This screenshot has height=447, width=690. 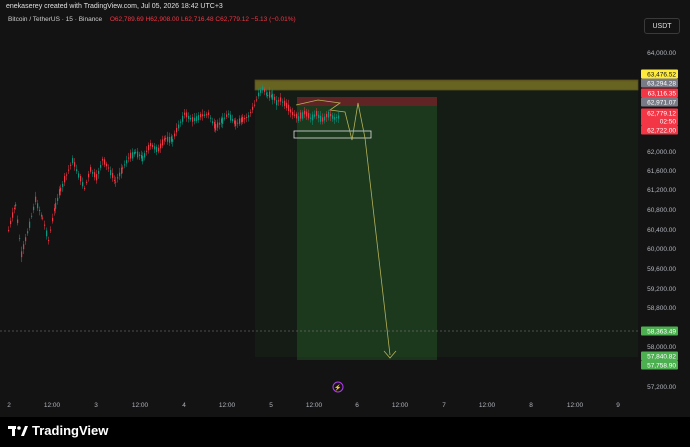 I want to click on time-tick-label: 3, so click(x=96, y=405).